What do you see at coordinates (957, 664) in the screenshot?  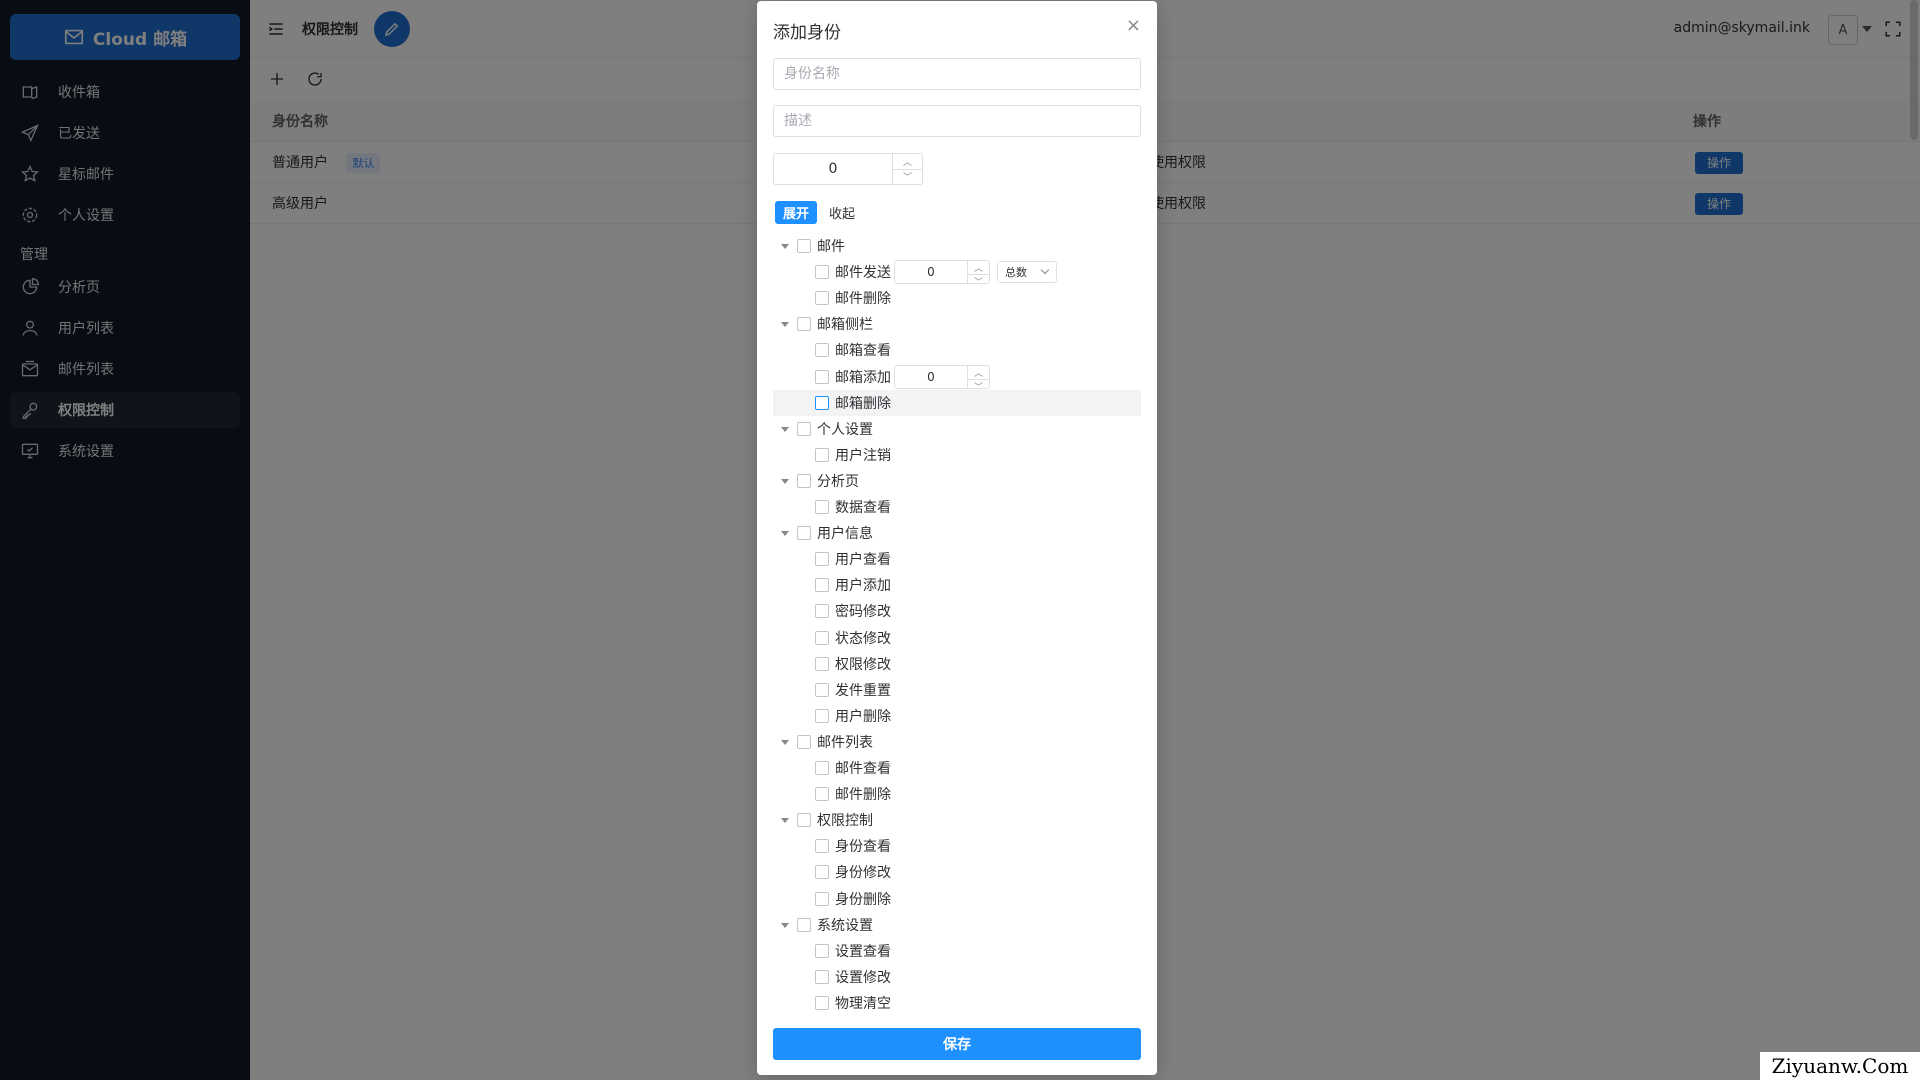 I see `tree-leaf: 权限修改` at bounding box center [957, 664].